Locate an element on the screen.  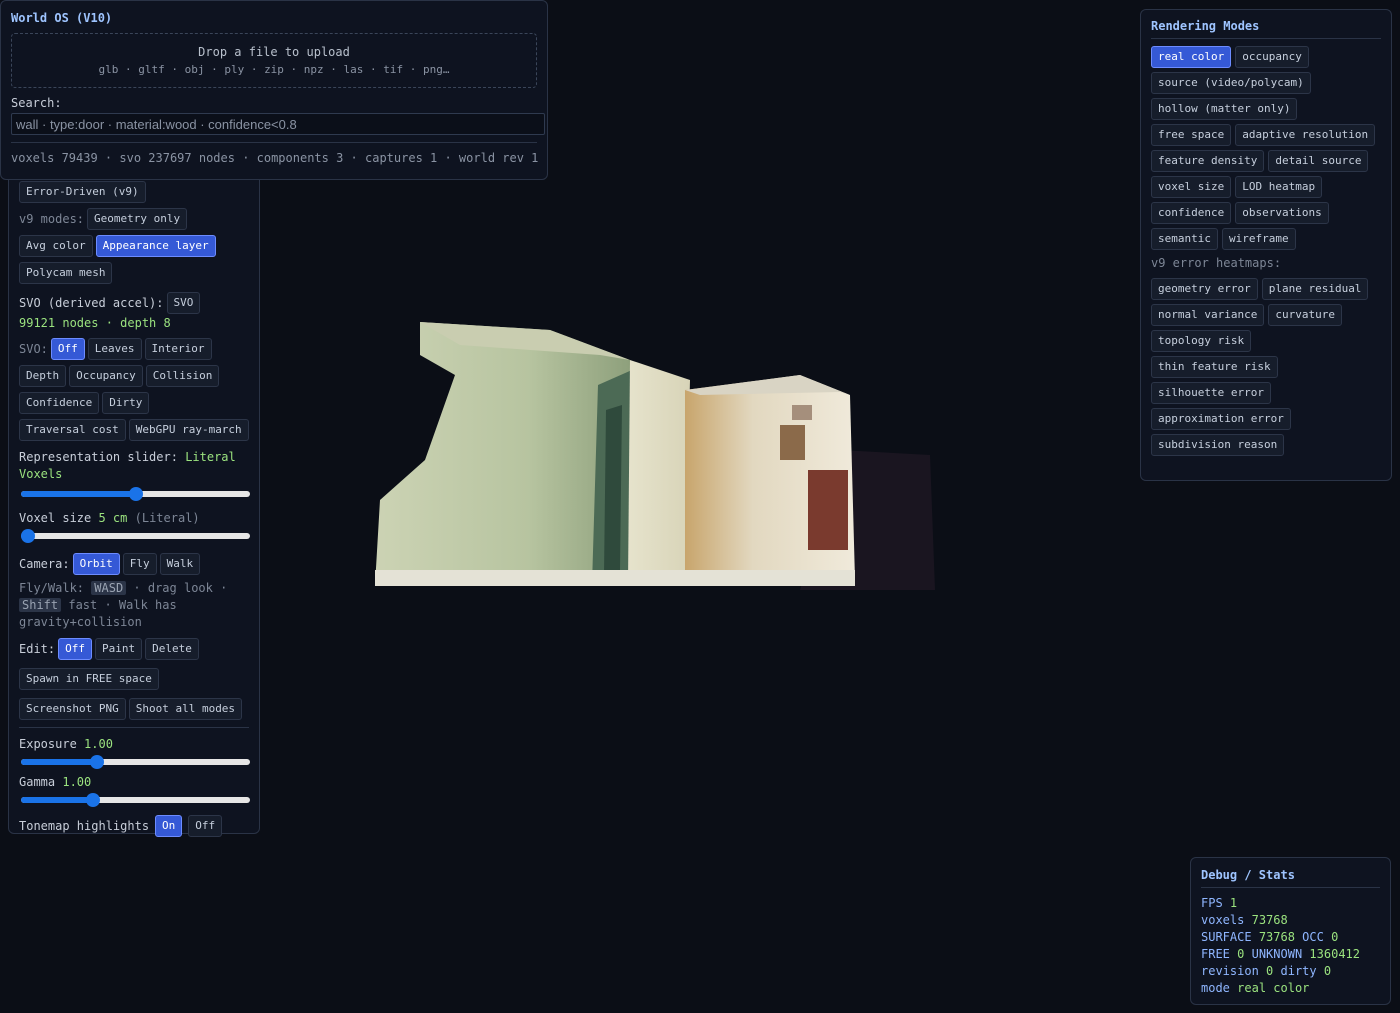
mode-row: silhouette error is located at coordinates (1266, 393).